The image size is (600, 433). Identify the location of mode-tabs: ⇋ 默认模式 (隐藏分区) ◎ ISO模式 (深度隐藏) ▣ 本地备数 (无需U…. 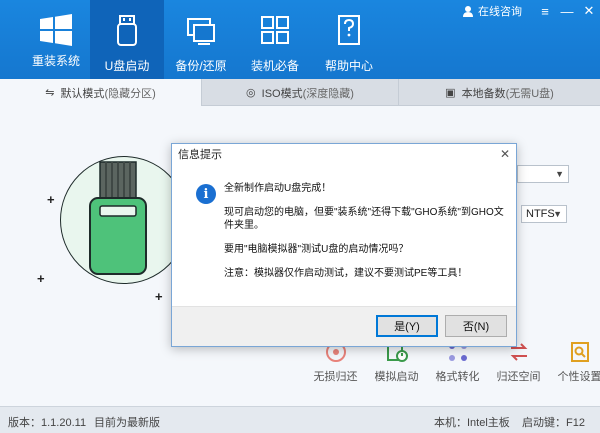
(300, 92).